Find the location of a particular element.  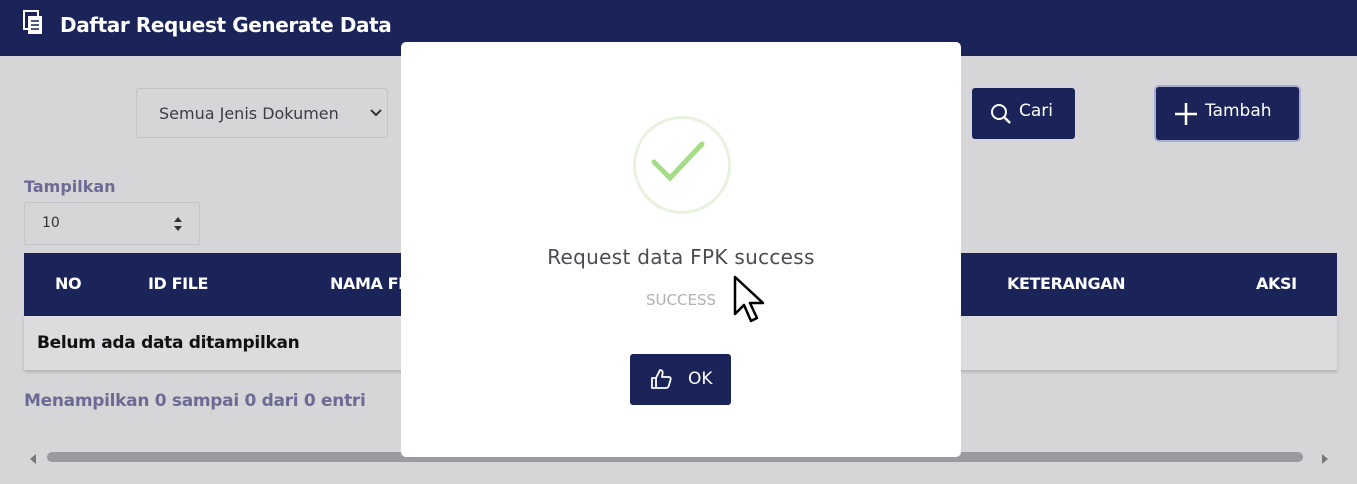

mouse-pointer-icon is located at coordinates (750, 302).